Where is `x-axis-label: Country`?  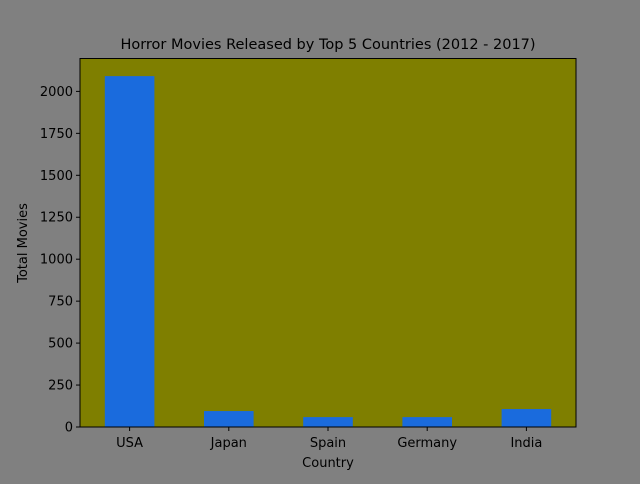 x-axis-label: Country is located at coordinates (328, 463).